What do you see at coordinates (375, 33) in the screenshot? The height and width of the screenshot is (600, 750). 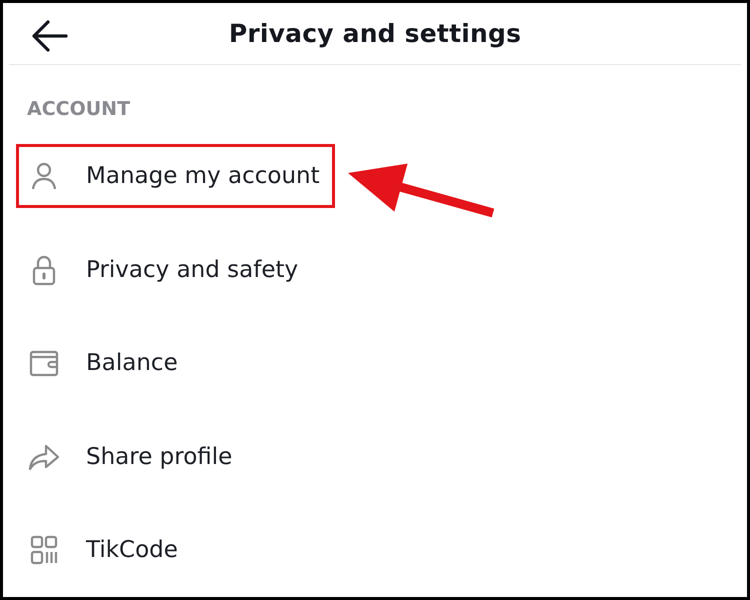 I see `page-title: Privacy and settings` at bounding box center [375, 33].